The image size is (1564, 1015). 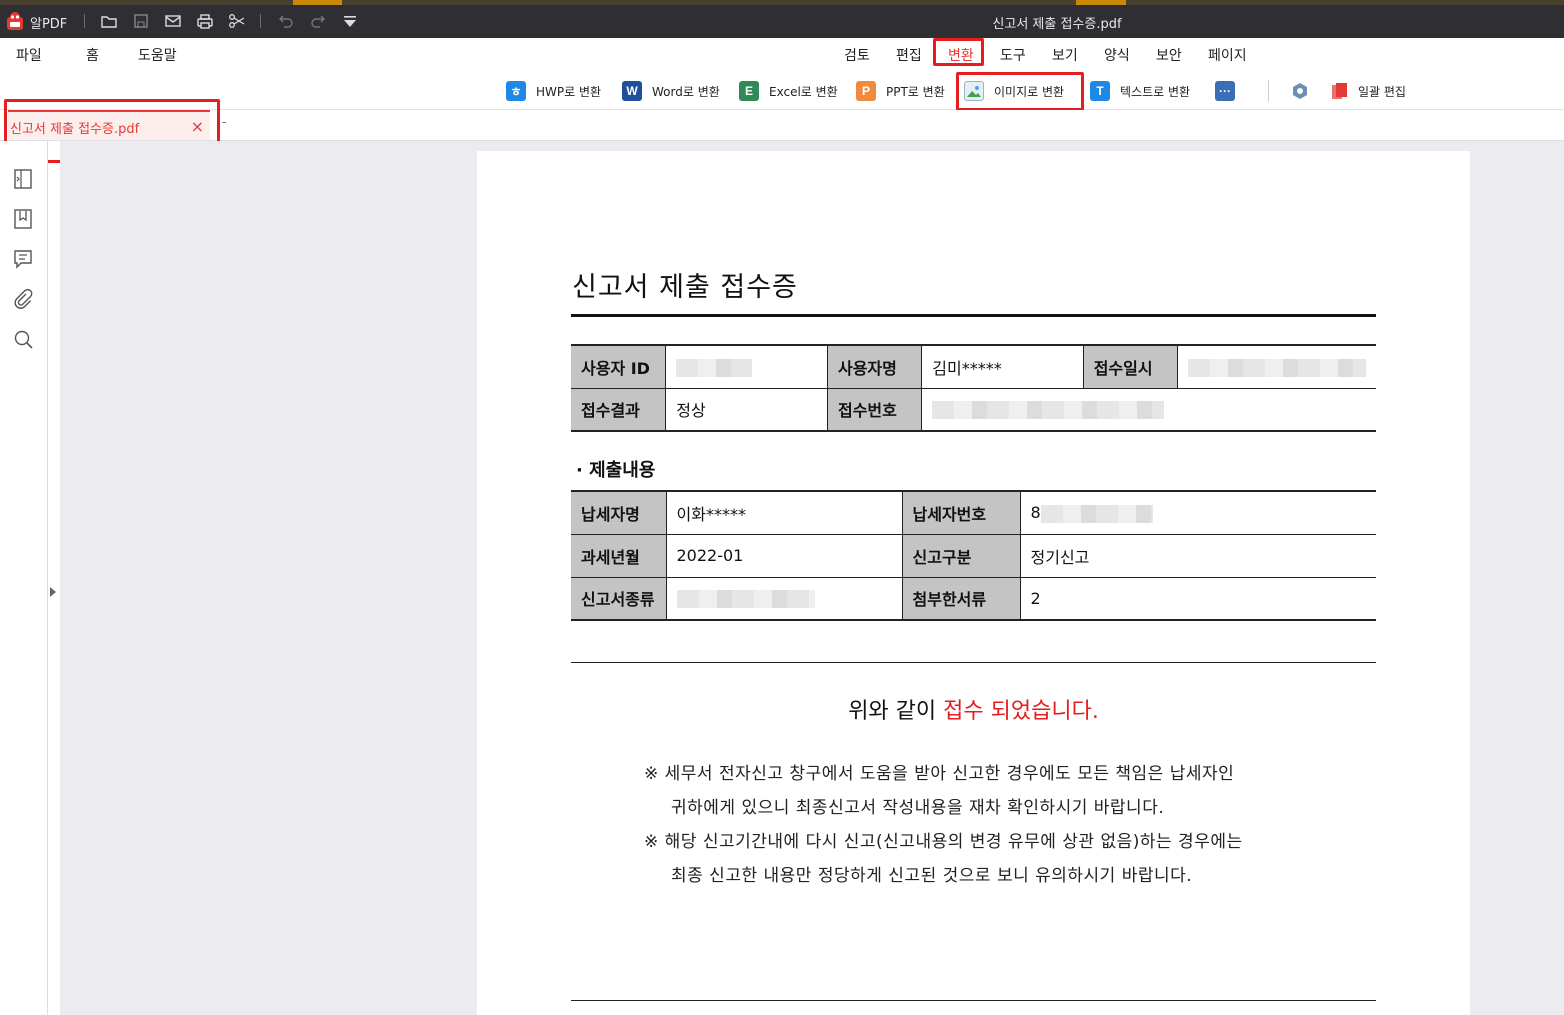 What do you see at coordinates (1155, 91) in the screenshot?
I see `text-convert-label: 텍스트로 변환` at bounding box center [1155, 91].